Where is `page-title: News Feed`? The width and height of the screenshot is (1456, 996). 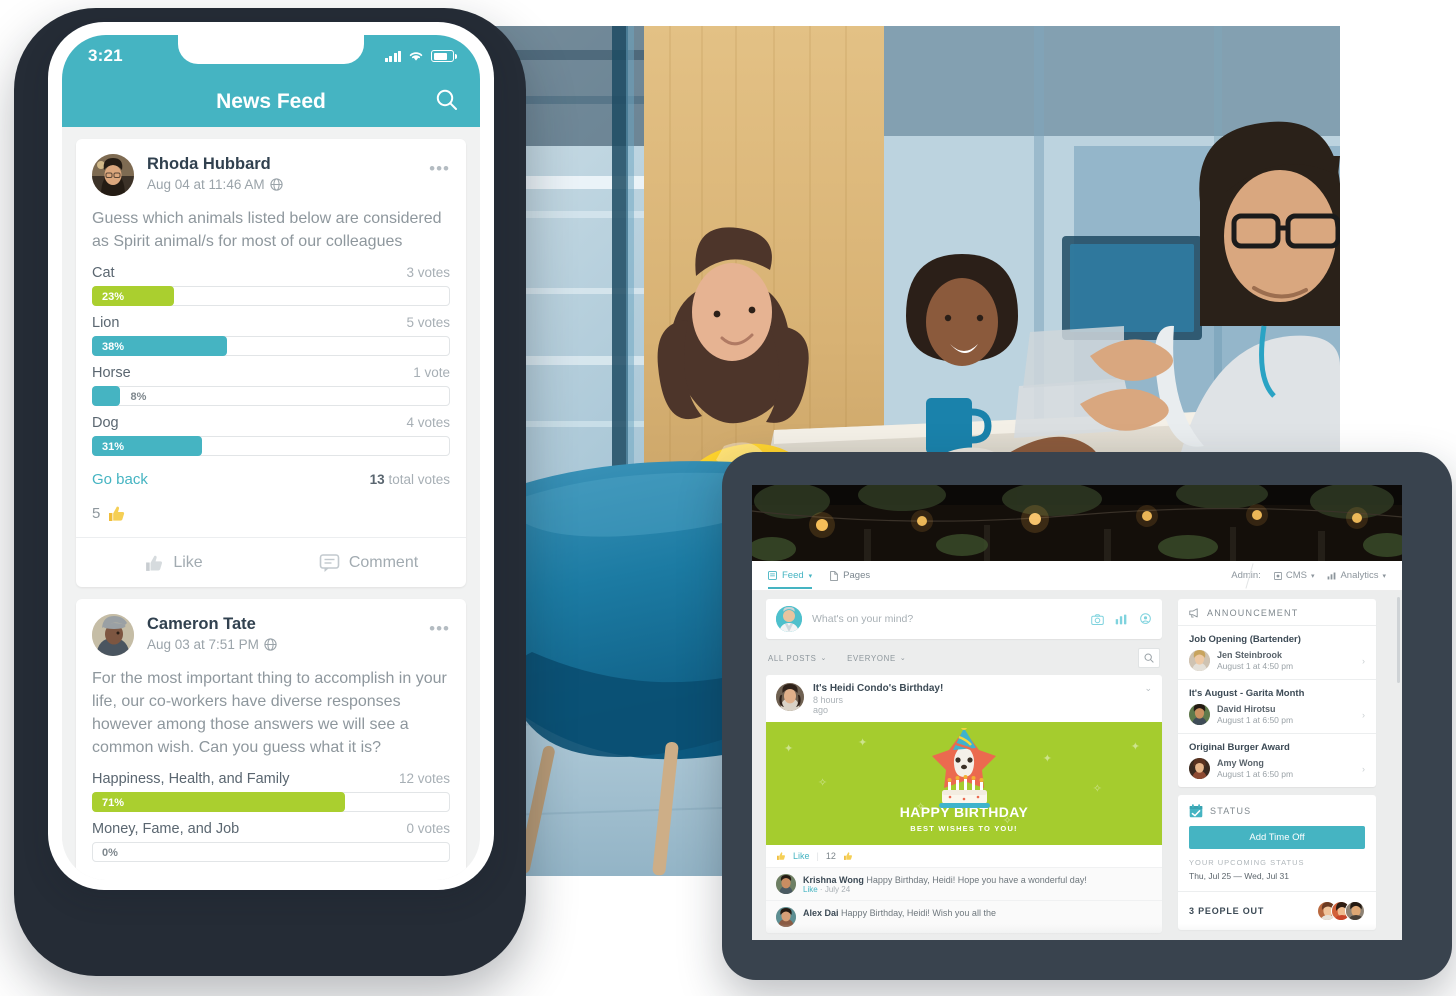
page-title: News Feed is located at coordinates (271, 101).